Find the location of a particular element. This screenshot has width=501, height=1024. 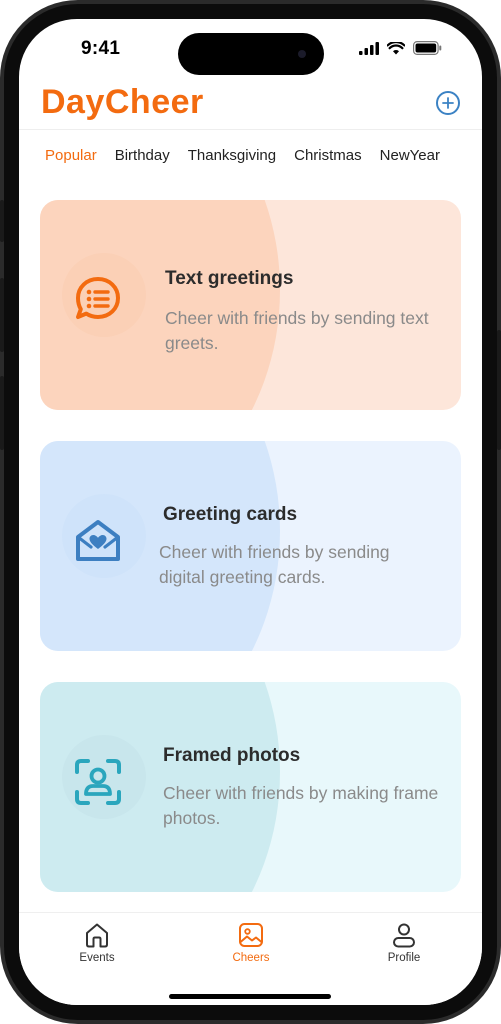

app-logo: DayCheer is located at coordinates (122, 102).